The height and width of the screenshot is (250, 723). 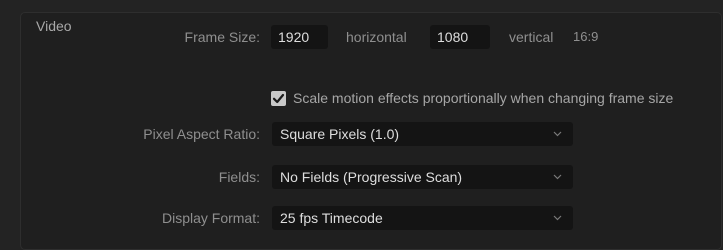 I want to click on pixel-aspect-label: Pixel Aspect Ratio:, so click(x=201, y=134).